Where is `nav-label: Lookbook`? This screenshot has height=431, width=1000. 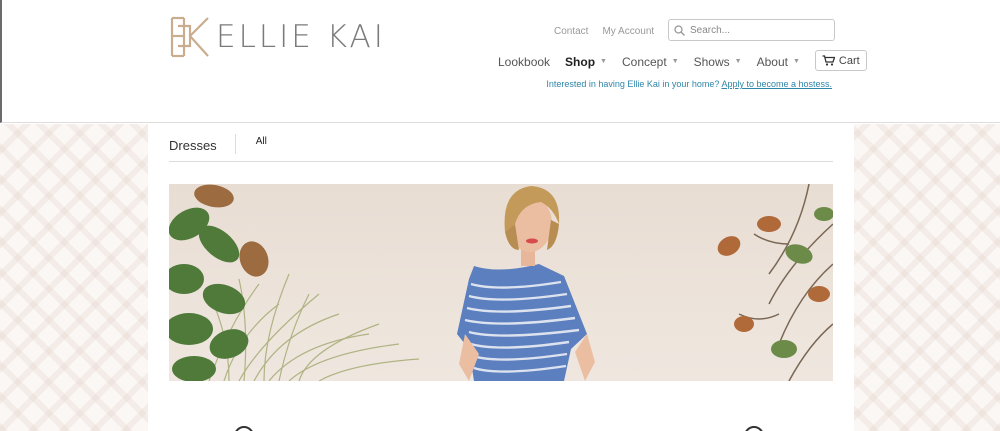
nav-label: Lookbook is located at coordinates (524, 61).